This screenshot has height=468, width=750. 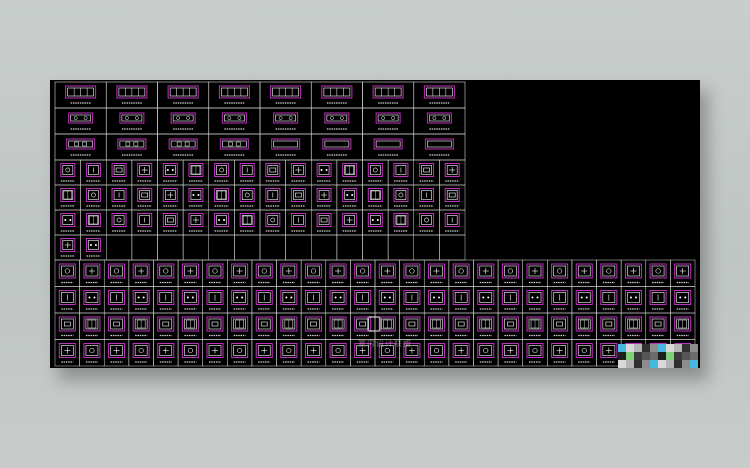 What do you see at coordinates (195, 247) in the screenshot?
I see `narrow-cell` at bounding box center [195, 247].